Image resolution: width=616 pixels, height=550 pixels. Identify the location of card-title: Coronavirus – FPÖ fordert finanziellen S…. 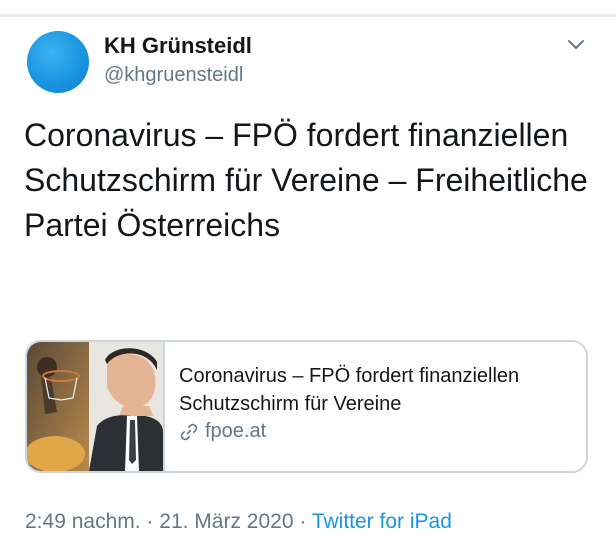
(379, 390).